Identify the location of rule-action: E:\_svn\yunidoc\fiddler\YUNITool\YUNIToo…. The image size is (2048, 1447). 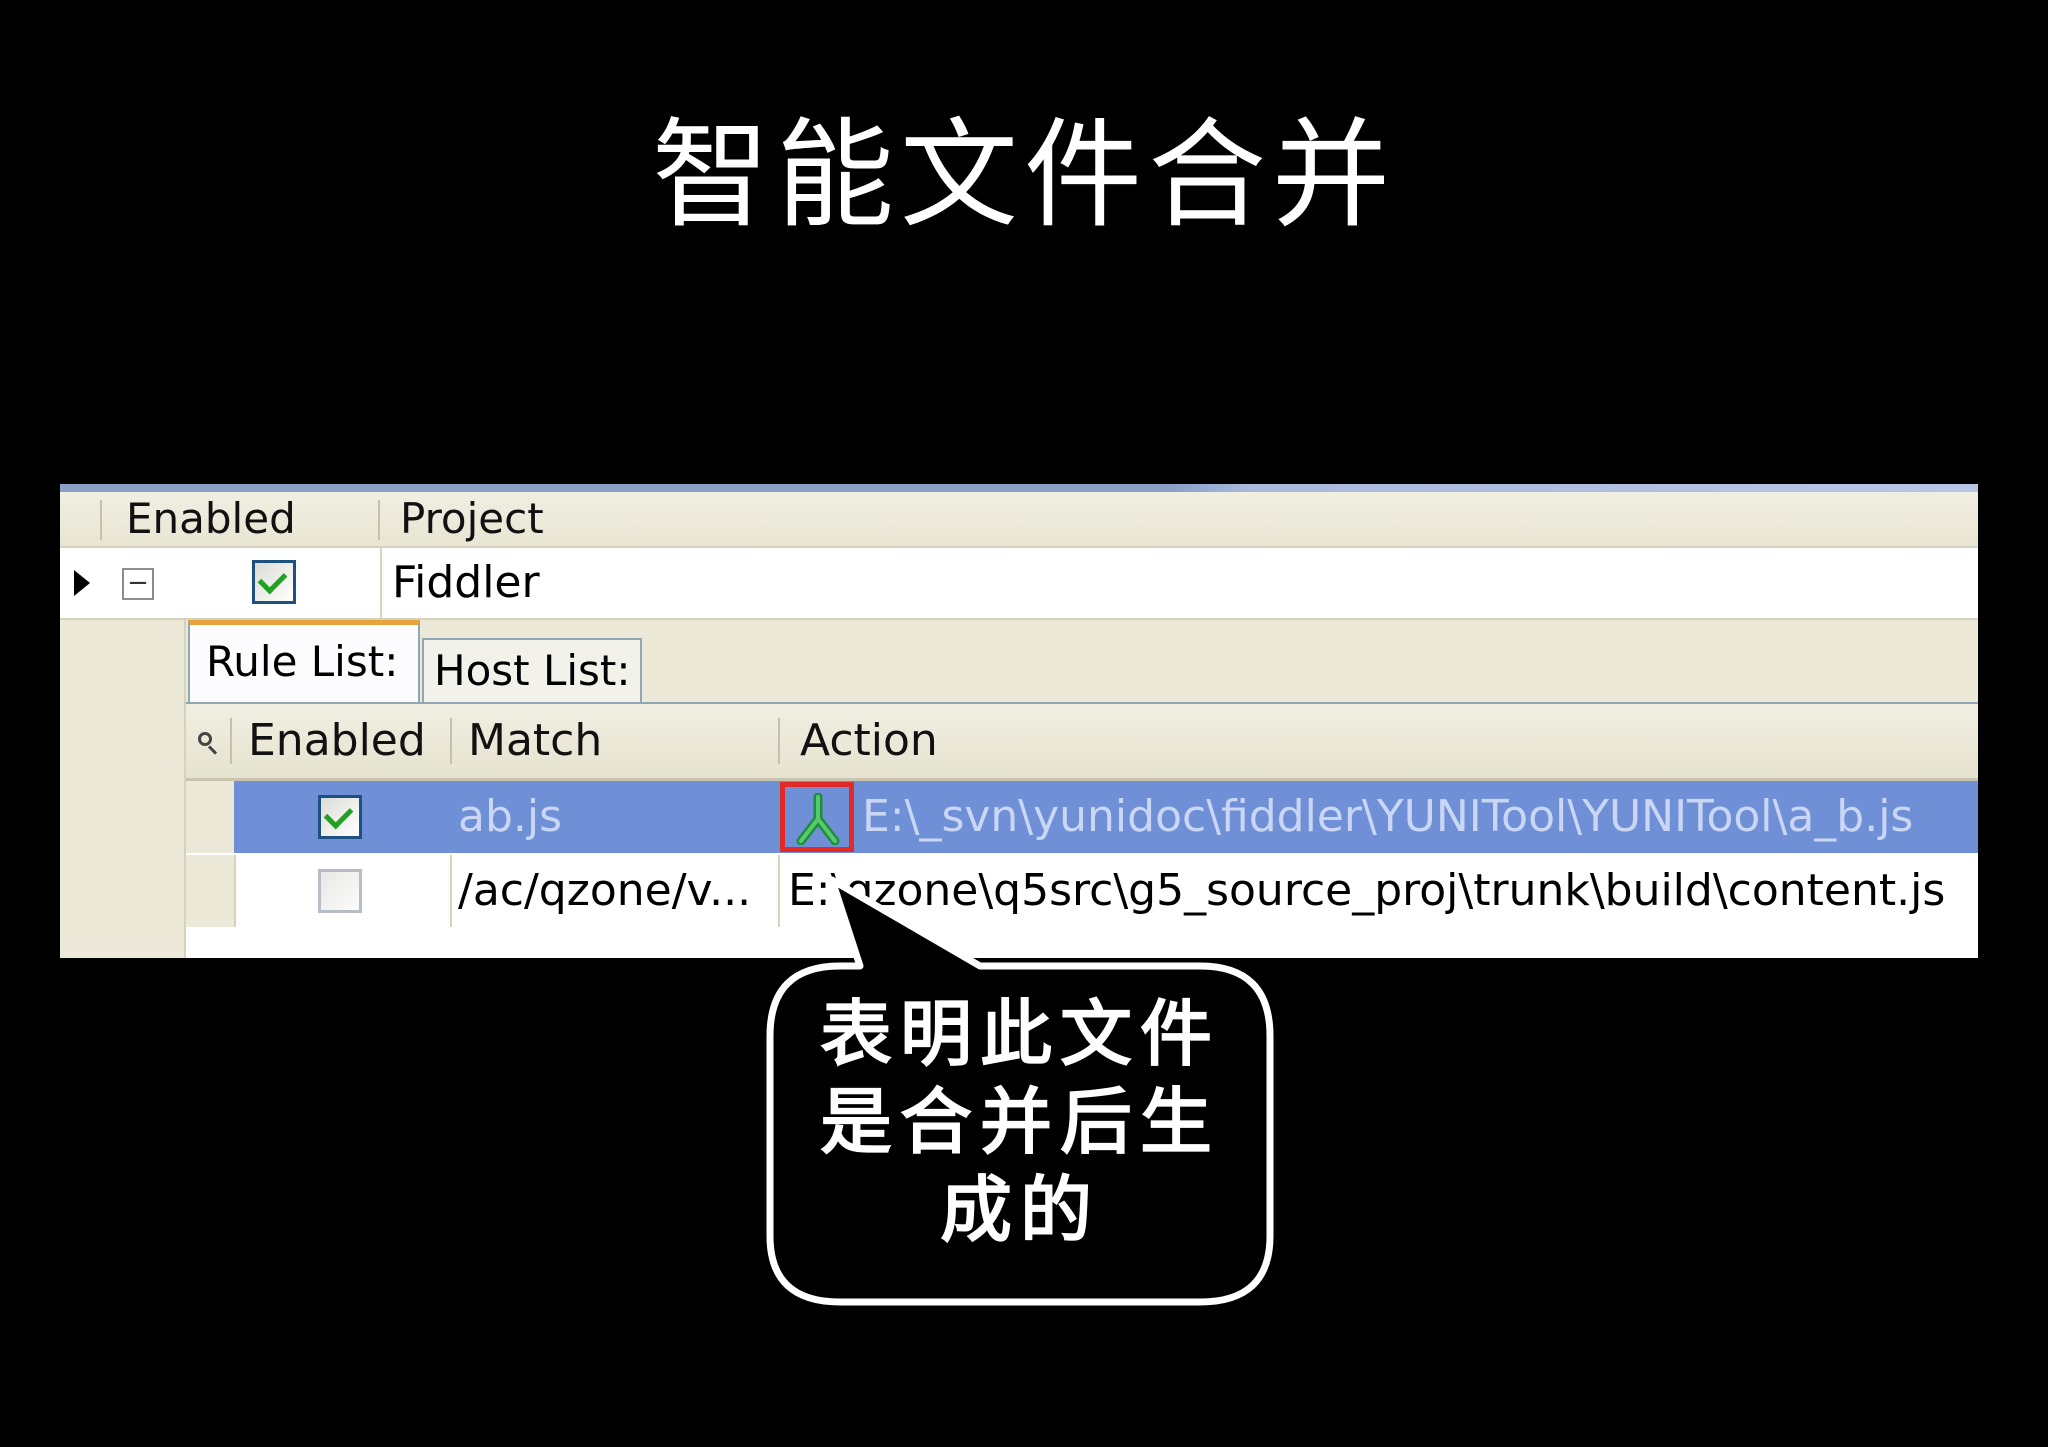
(1417, 817).